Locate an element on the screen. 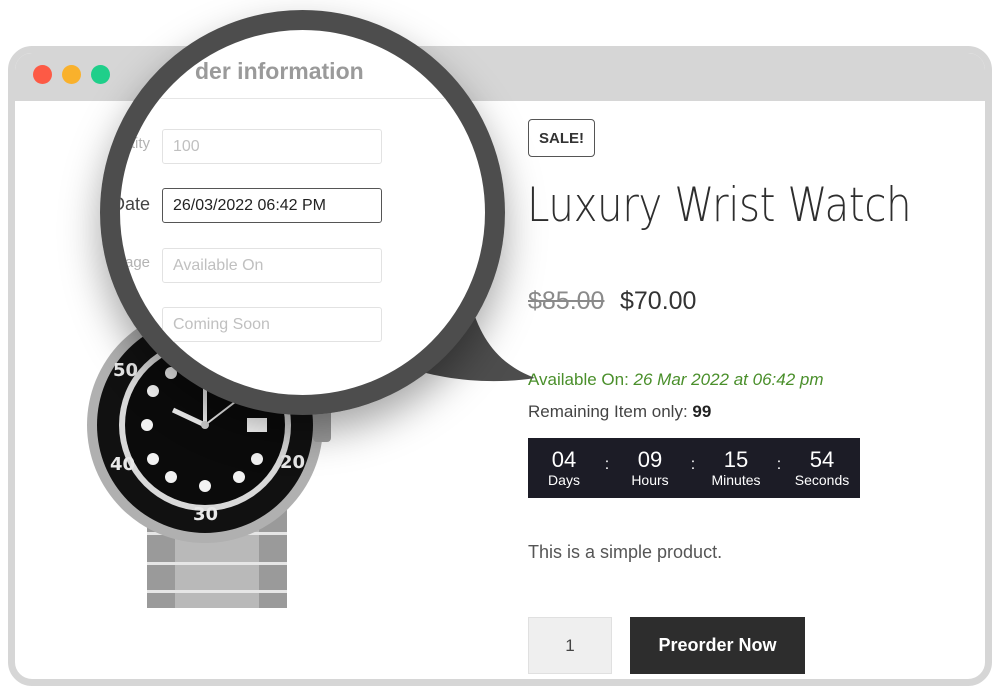 The height and width of the screenshot is (693, 1000). sale-price: $70.00 is located at coordinates (658, 301).